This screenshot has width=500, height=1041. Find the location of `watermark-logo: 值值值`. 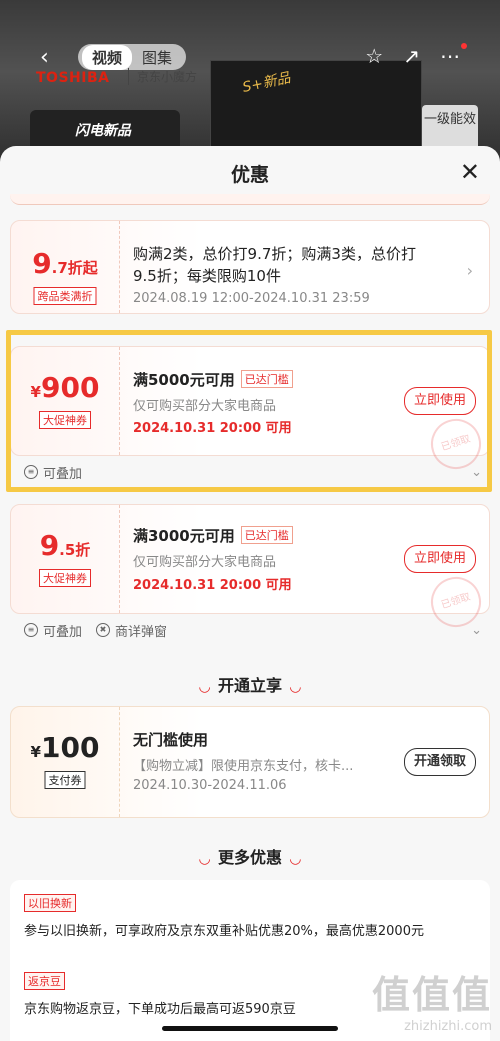

watermark-logo: 值值值 is located at coordinates (431, 995).